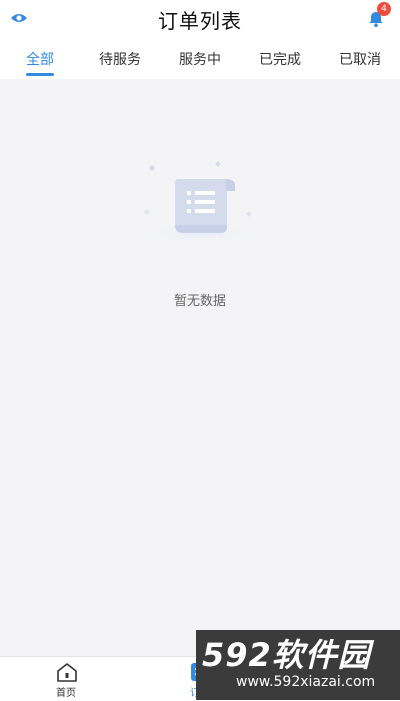 The height and width of the screenshot is (701, 400). Describe the element at coordinates (40, 59) in the screenshot. I see `tab-all: 全部` at that location.